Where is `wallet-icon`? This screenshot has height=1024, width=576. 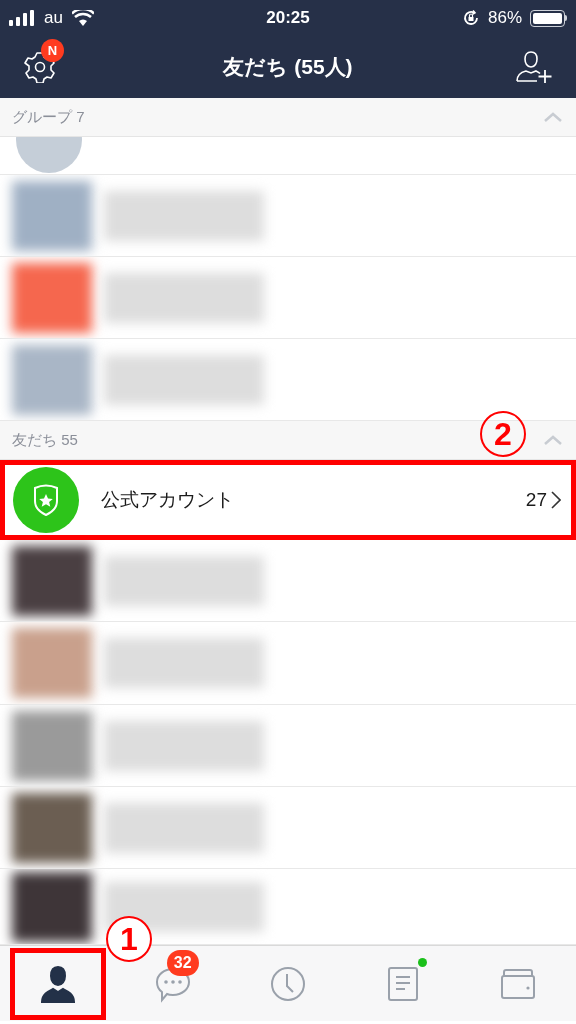 wallet-icon is located at coordinates (518, 983).